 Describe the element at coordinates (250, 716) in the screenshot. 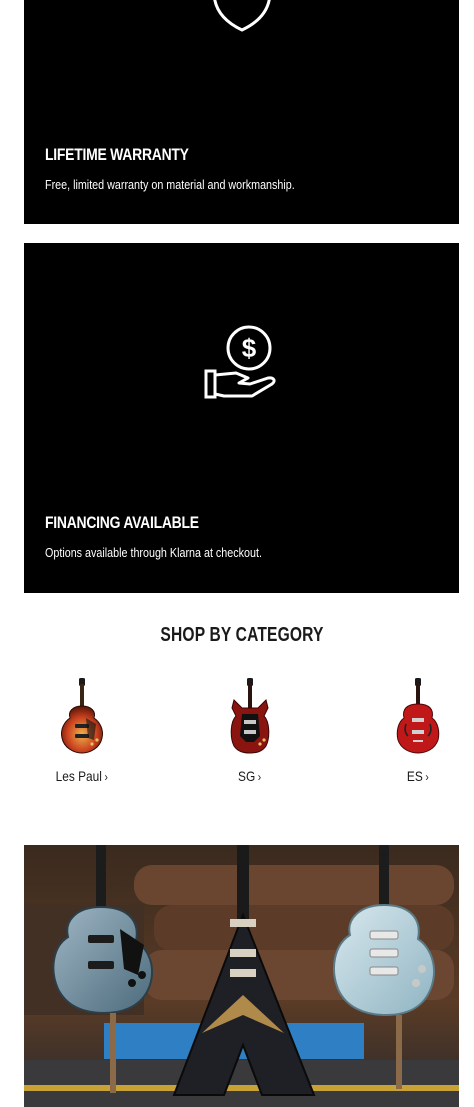

I see `sg-guitar-image` at that location.